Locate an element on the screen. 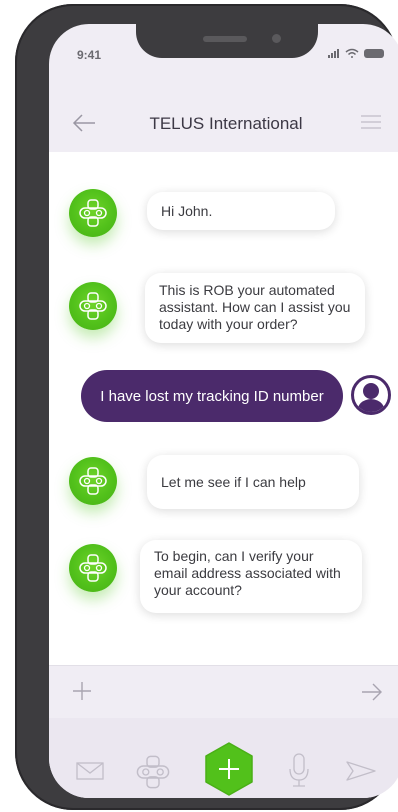  notch is located at coordinates (227, 41).